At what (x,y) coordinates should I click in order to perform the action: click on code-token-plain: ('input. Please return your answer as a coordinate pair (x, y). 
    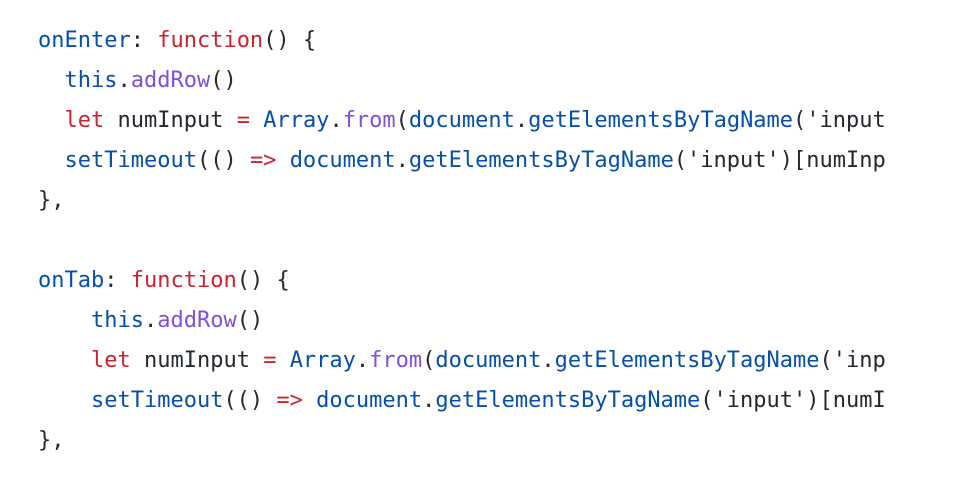
    Looking at the image, I should click on (839, 120).